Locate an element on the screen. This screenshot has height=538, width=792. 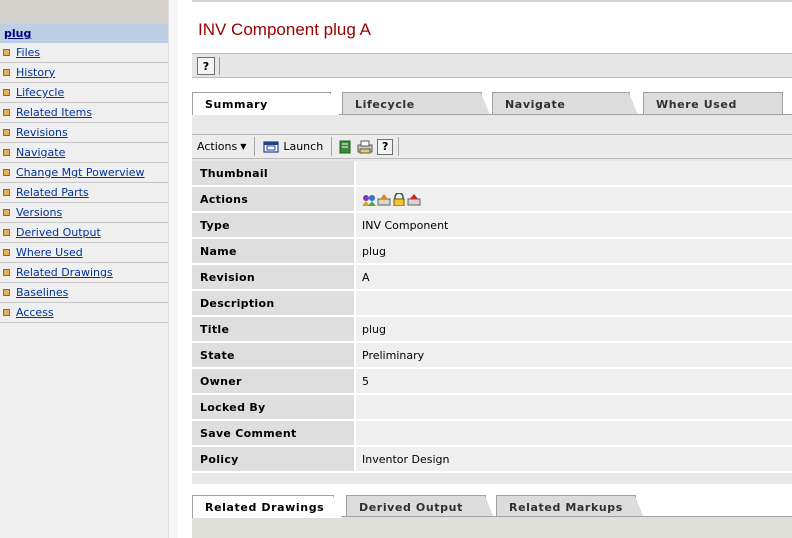
actions-menu-button: Actions ▼ is located at coordinates (221, 146).